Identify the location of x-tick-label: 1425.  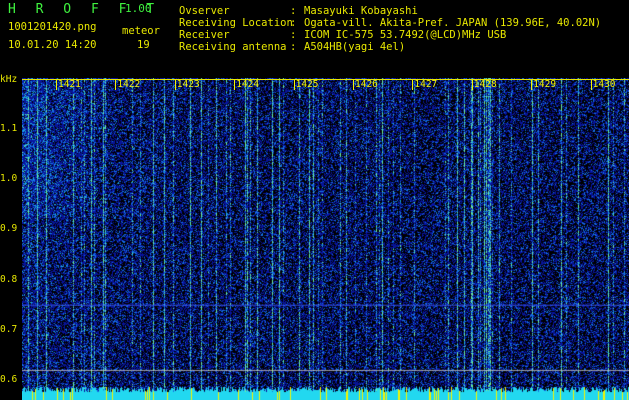
(307, 84).